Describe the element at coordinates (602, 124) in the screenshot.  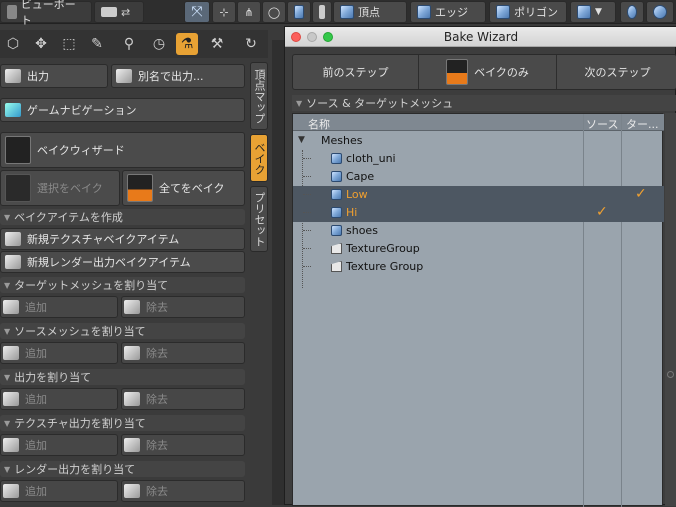
I see `column-header-source: ソース` at that location.